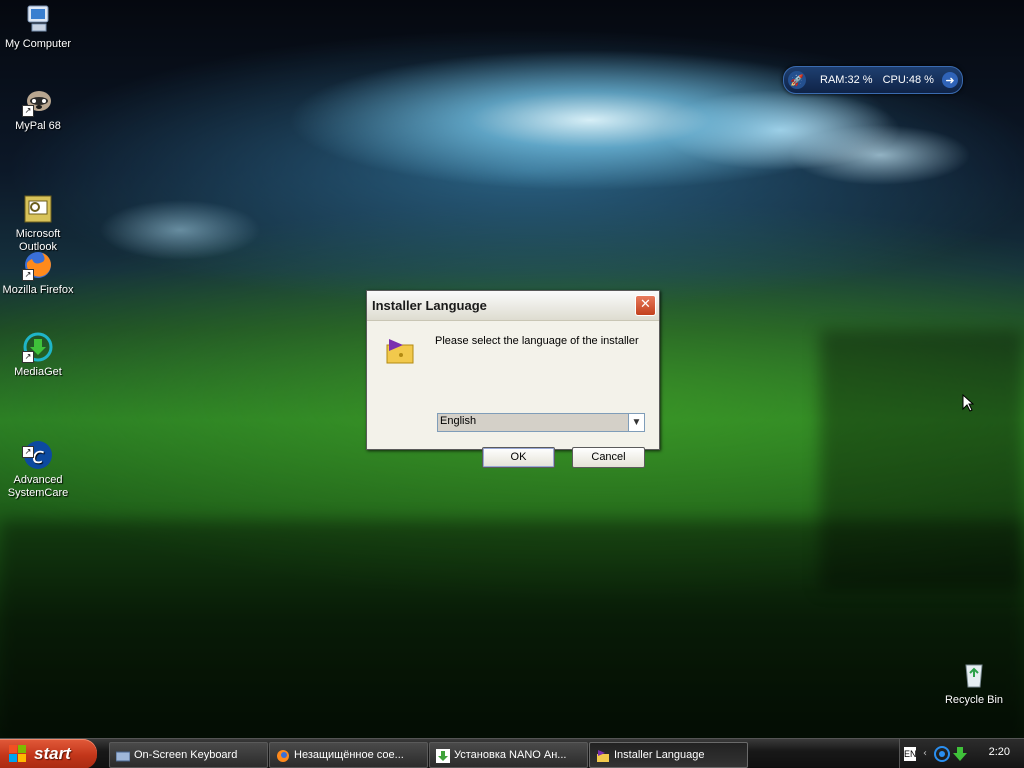 Image resolution: width=1024 pixels, height=768 pixels. Describe the element at coordinates (518, 457) in the screenshot. I see `ok-button: OK` at that location.